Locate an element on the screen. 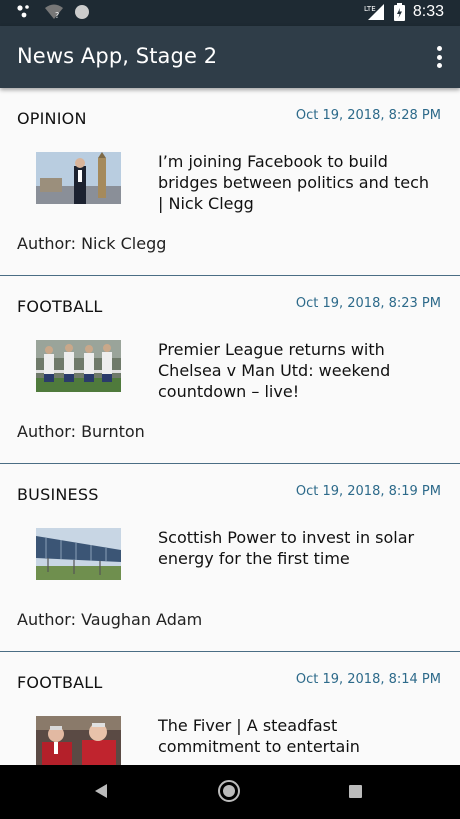  status-left-icons: ? is located at coordinates (53, 12).